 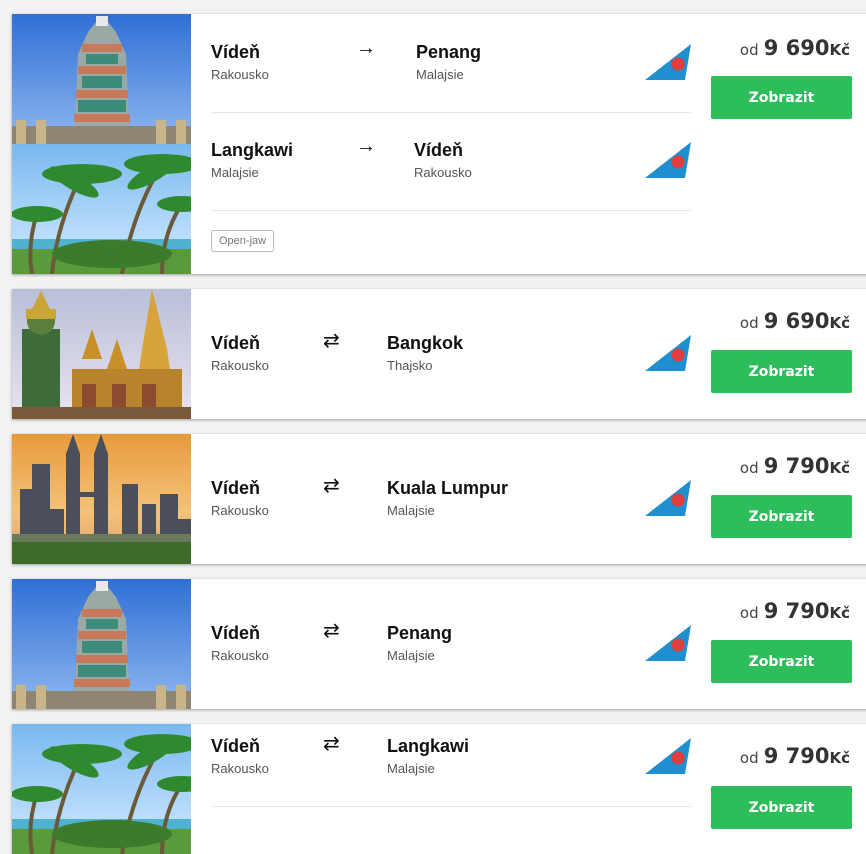 What do you see at coordinates (451, 161) in the screenshot?
I see `route-segment: Langkawi Malajsie → Vídeň Rakousko` at bounding box center [451, 161].